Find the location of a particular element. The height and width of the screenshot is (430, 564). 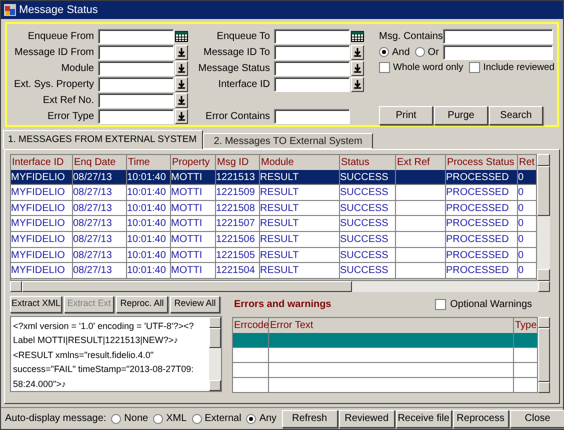

action-button: Print is located at coordinates (406, 115).